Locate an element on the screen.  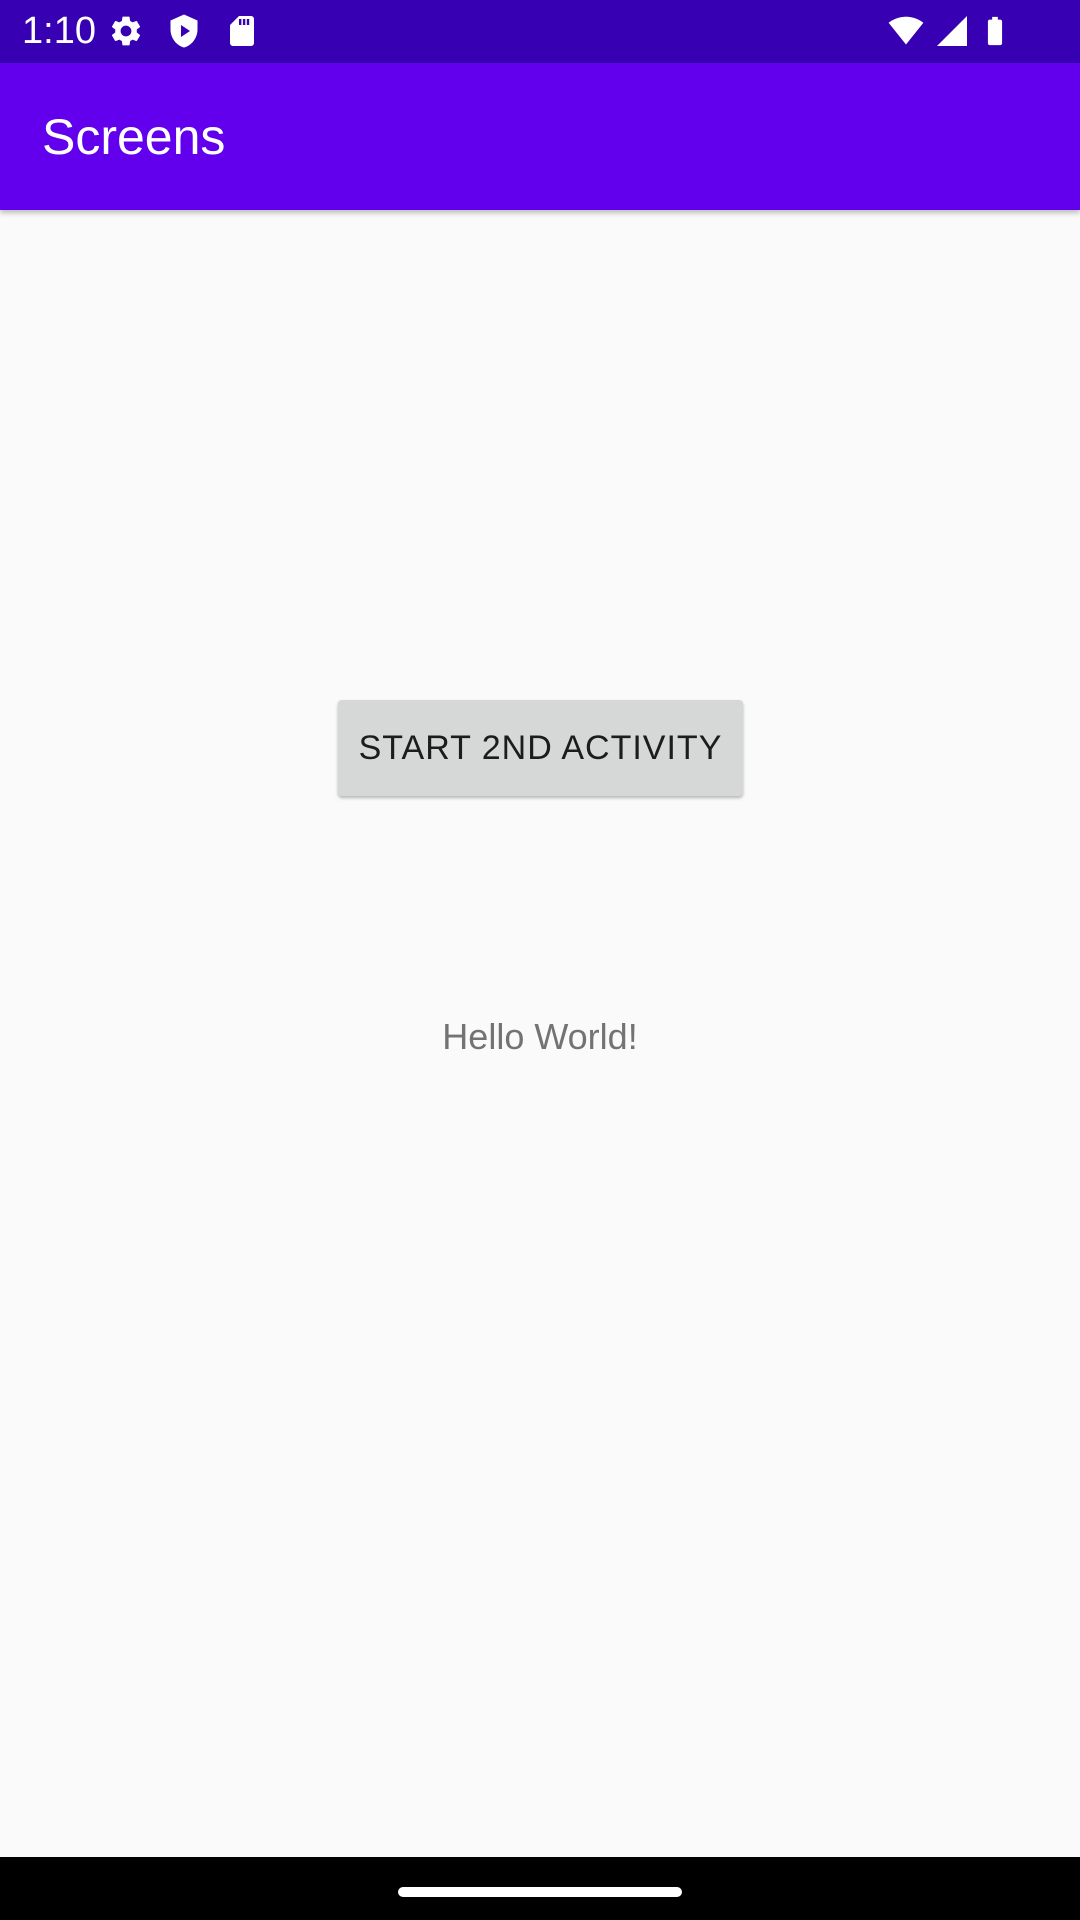
gear-icon is located at coordinates (126, 31).